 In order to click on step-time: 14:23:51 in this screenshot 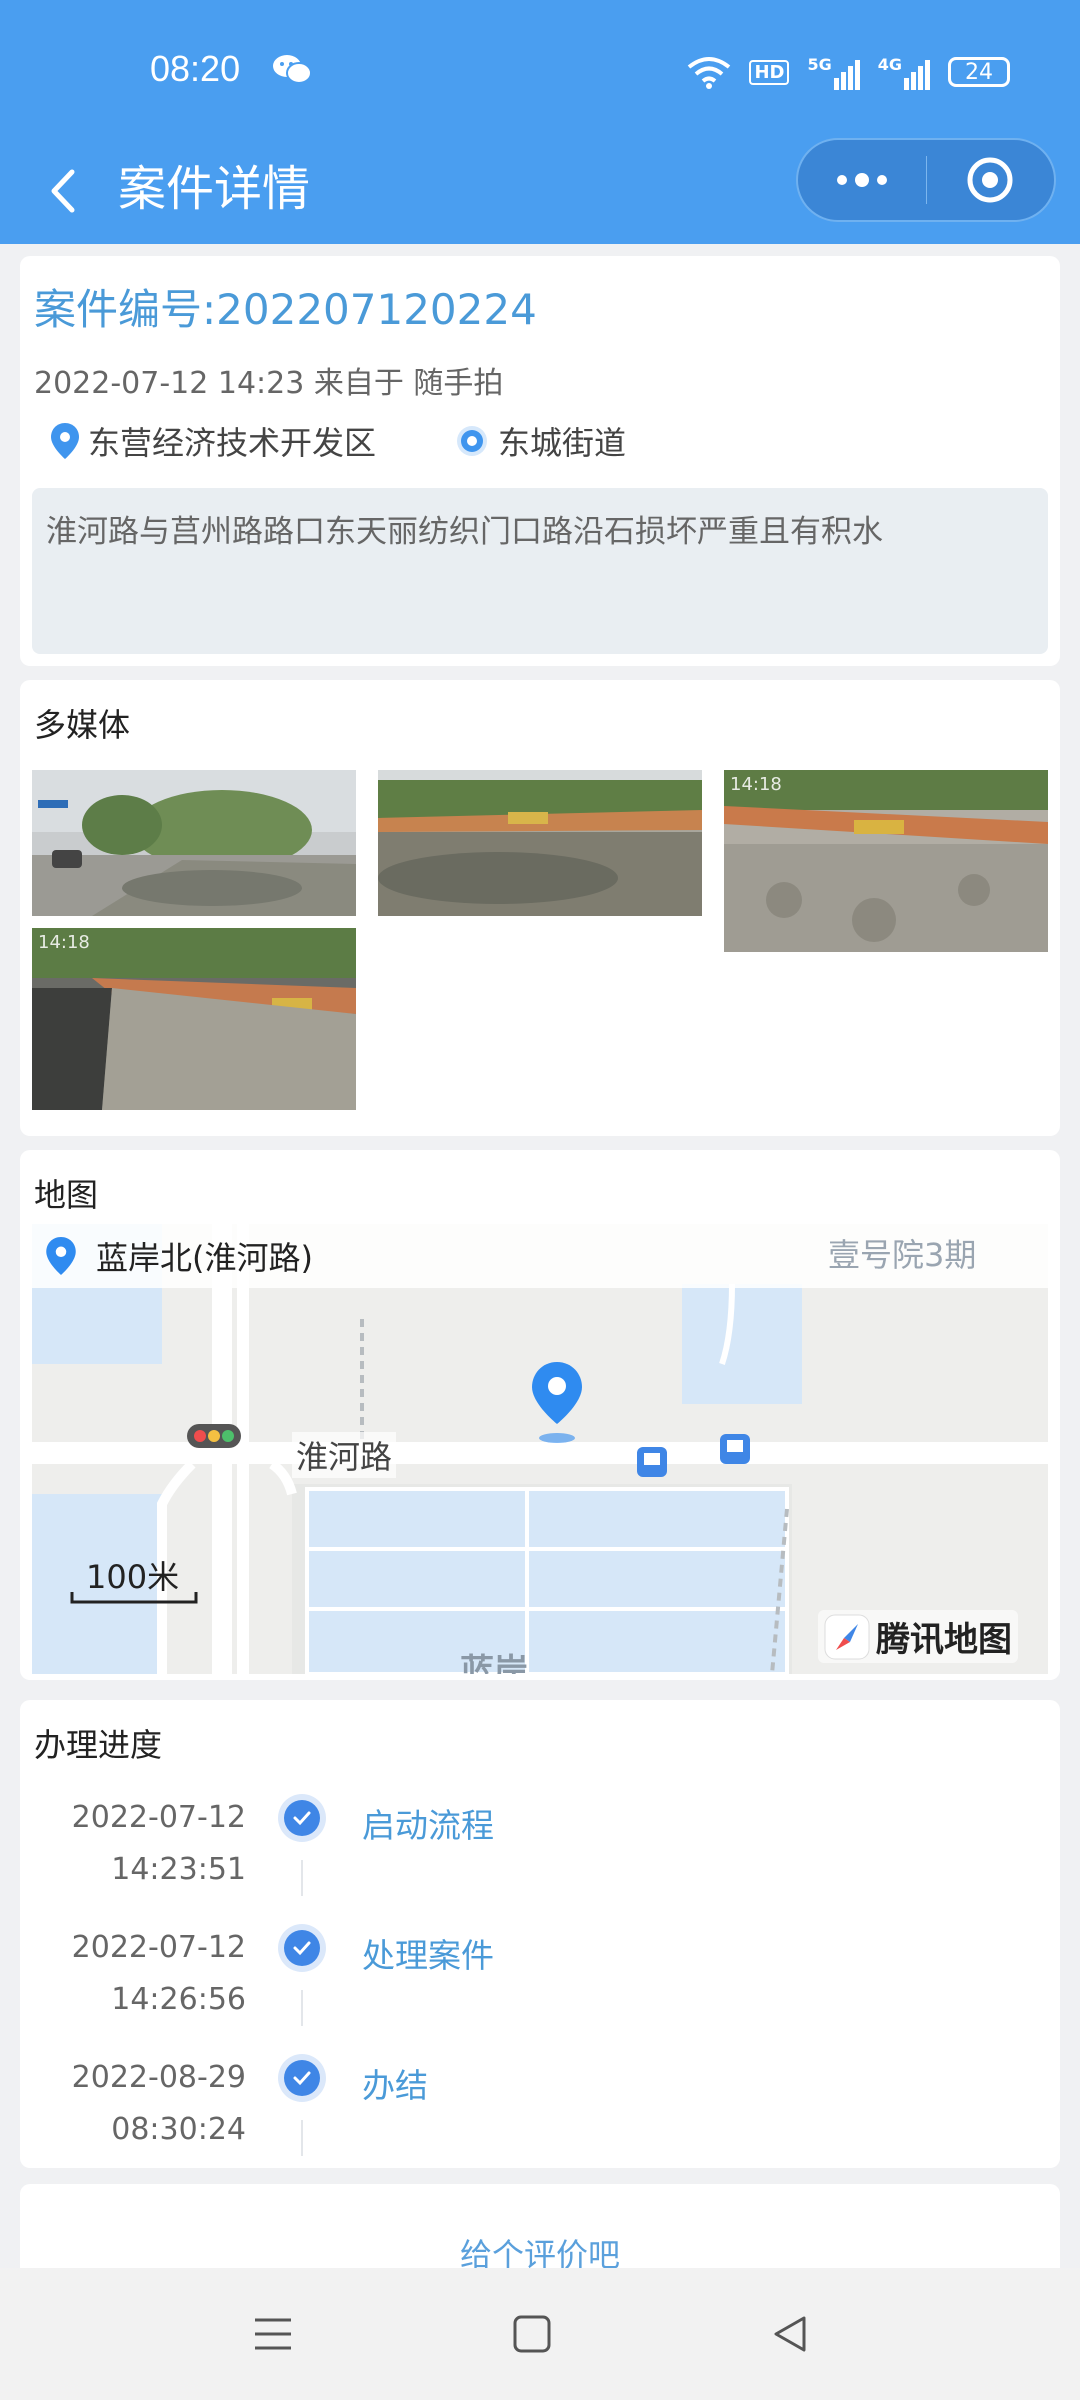, I will do `click(178, 1869)`.